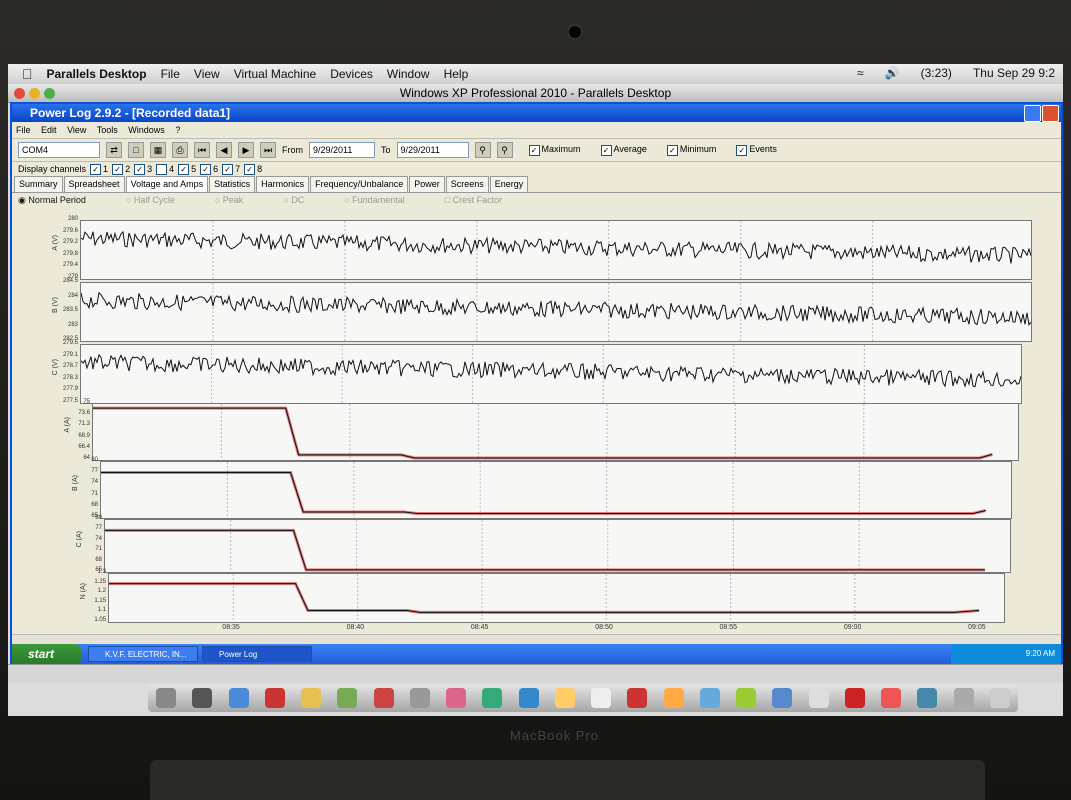 This screenshot has height=800, width=1071. I want to click on channel-7: ✓ 7, so click(231, 169).